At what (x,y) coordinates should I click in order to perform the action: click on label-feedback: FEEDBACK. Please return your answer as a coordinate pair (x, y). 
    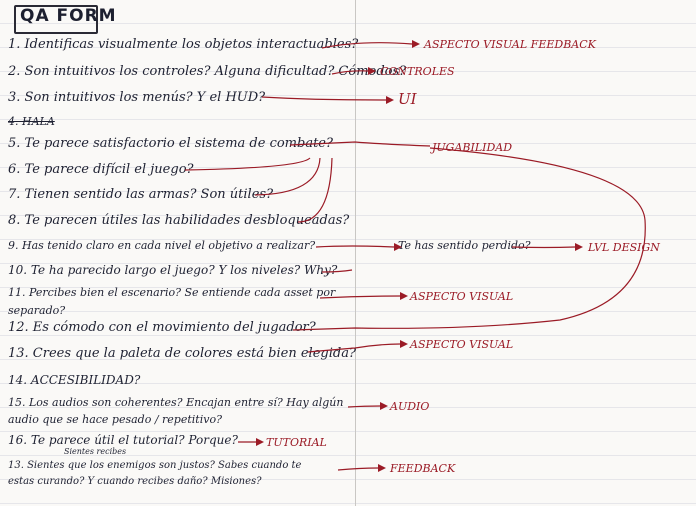
    Looking at the image, I should click on (423, 468).